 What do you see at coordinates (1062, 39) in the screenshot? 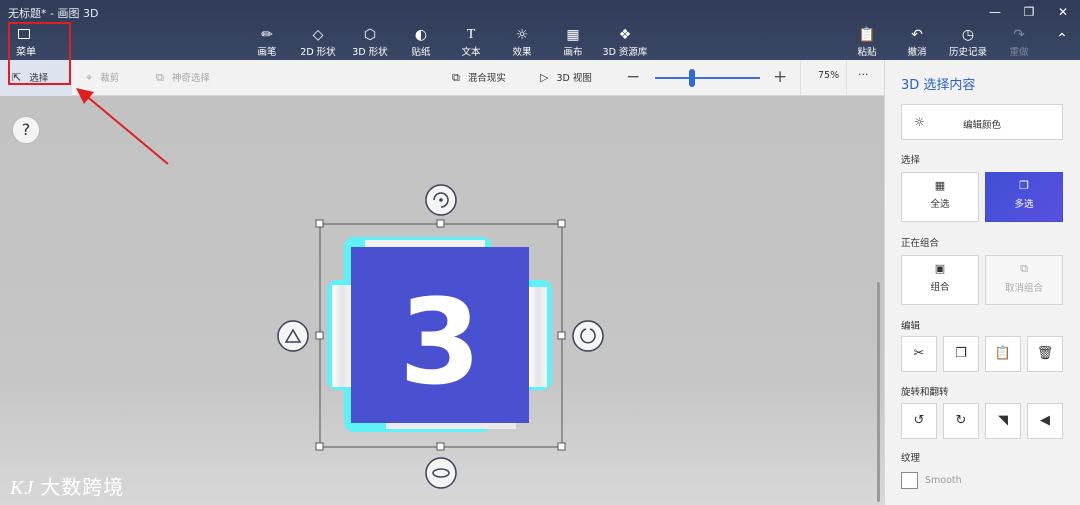
I see `chevron-up-icon: ⌃` at bounding box center [1062, 39].